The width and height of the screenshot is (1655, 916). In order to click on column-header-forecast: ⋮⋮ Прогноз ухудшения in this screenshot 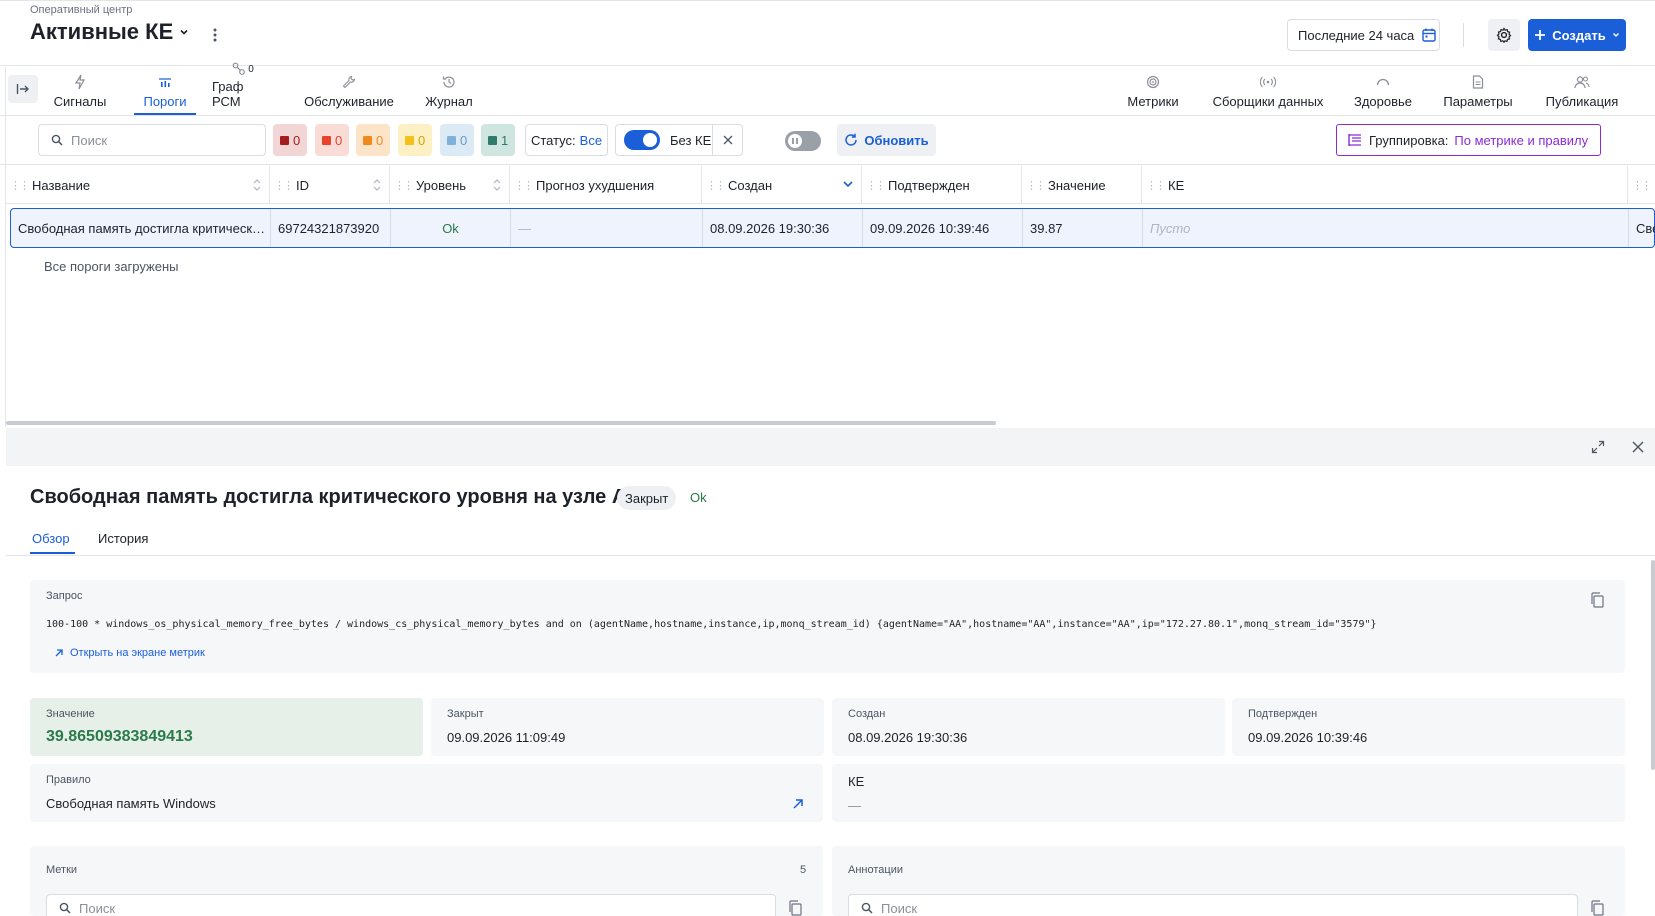, I will do `click(606, 185)`.